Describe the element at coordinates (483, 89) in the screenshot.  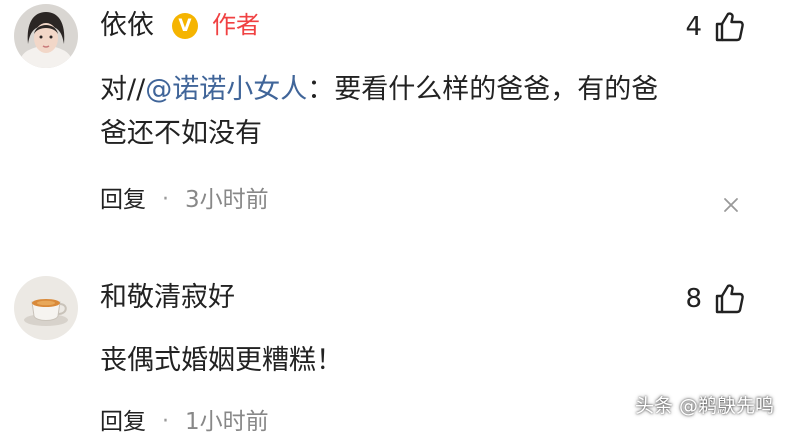
I see `comment-text-rest: ：要看什么样的爸爸，有的爸` at that location.